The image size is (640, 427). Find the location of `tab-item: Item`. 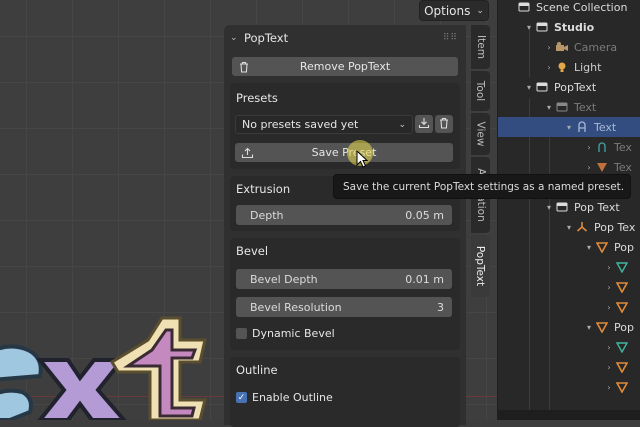

tab-item: Item is located at coordinates (480, 47).